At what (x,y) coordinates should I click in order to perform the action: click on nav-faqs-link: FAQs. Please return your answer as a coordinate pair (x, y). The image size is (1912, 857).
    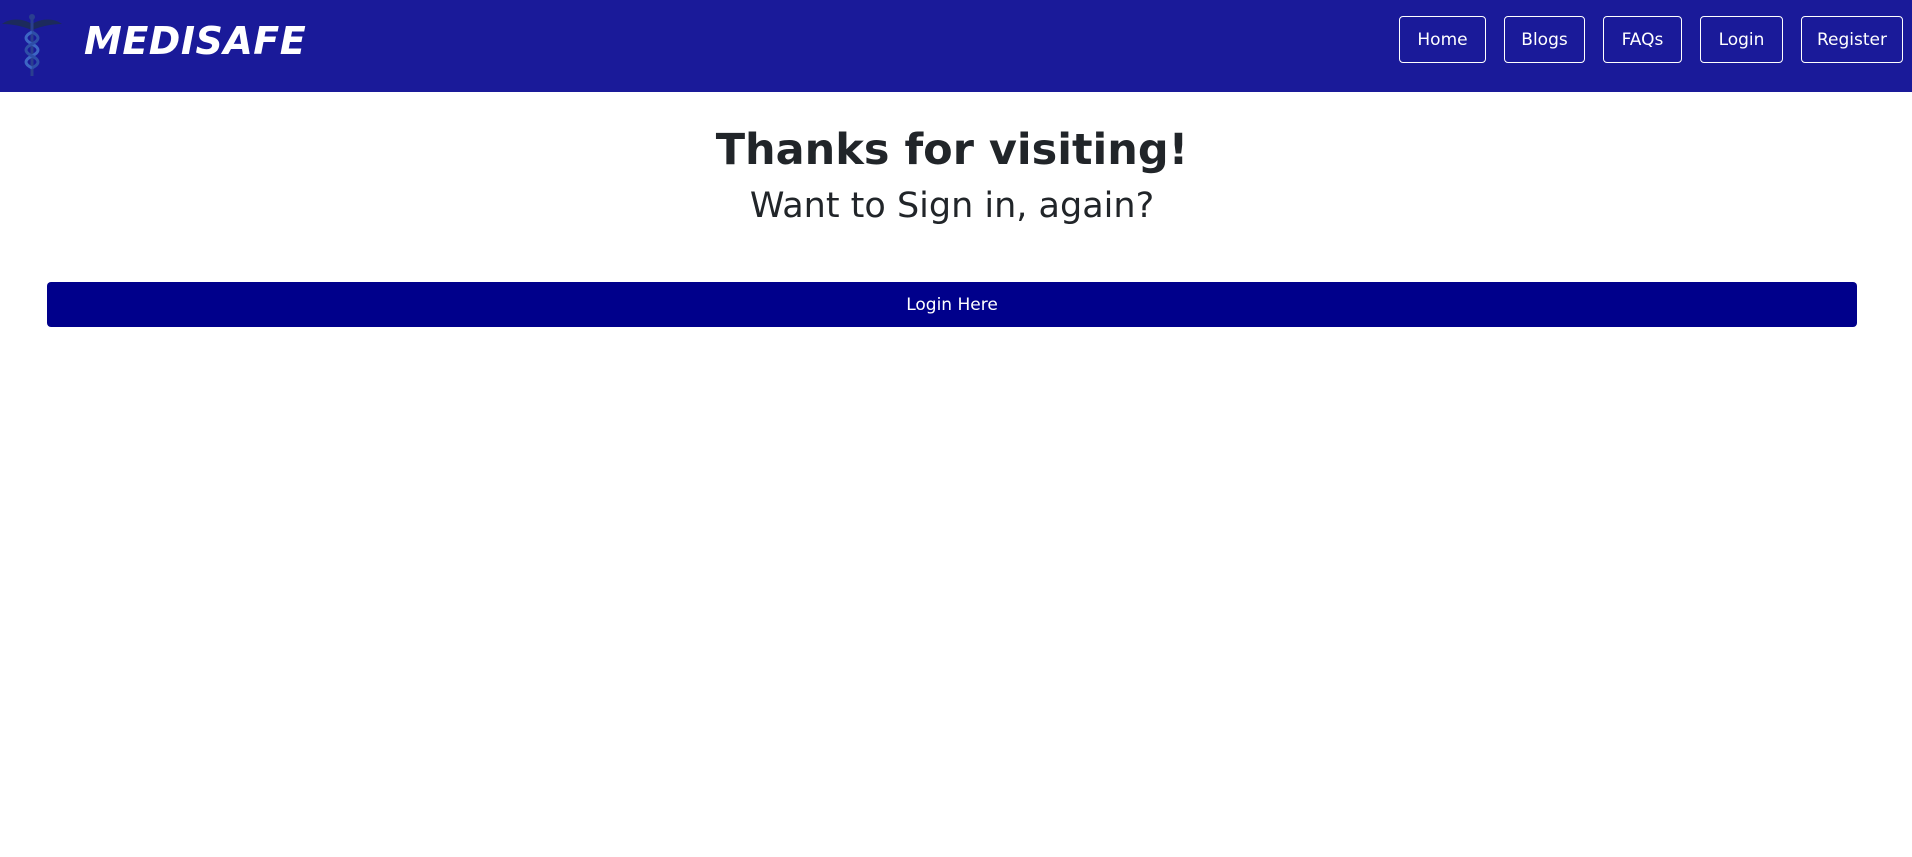
    Looking at the image, I should click on (1642, 39).